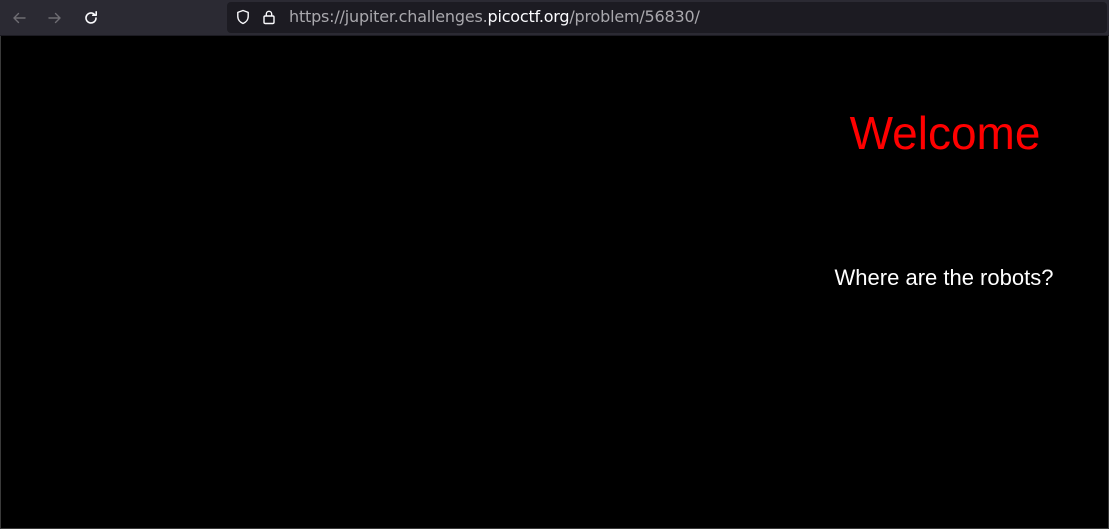  I want to click on url-prefix: https://jupiter.challenges., so click(388, 16).